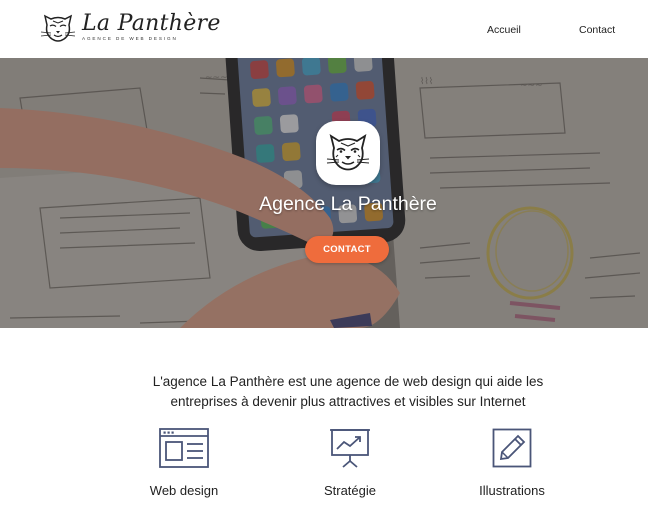 Image resolution: width=648 pixels, height=509 pixels. I want to click on service-label-strategie: Stratégie, so click(350, 490).